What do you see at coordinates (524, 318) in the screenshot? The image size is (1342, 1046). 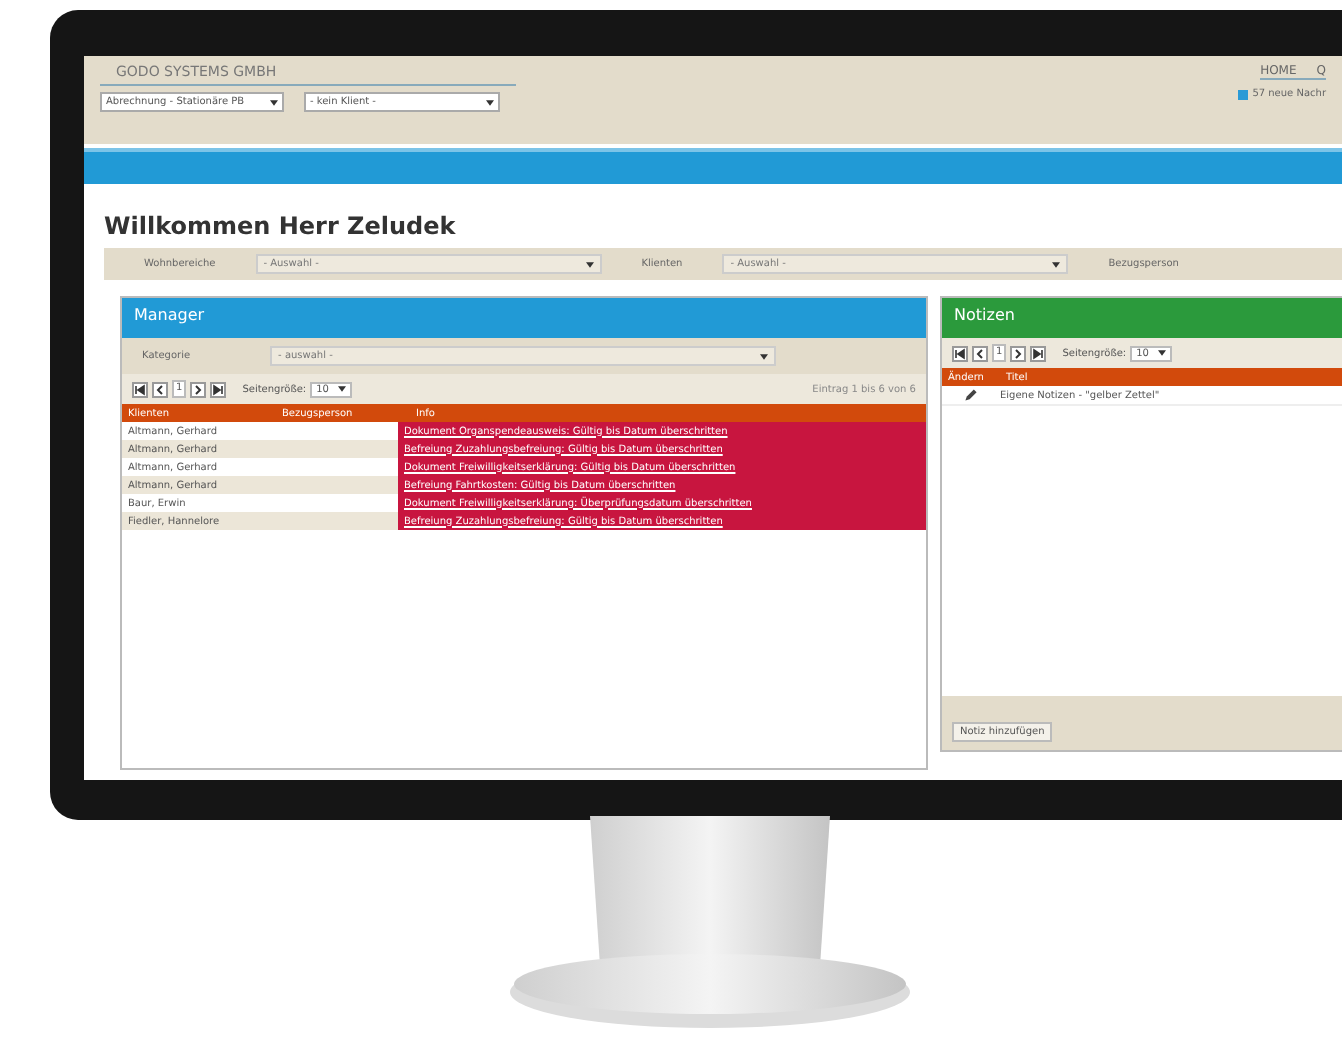 I see `panel-title: Manager` at bounding box center [524, 318].